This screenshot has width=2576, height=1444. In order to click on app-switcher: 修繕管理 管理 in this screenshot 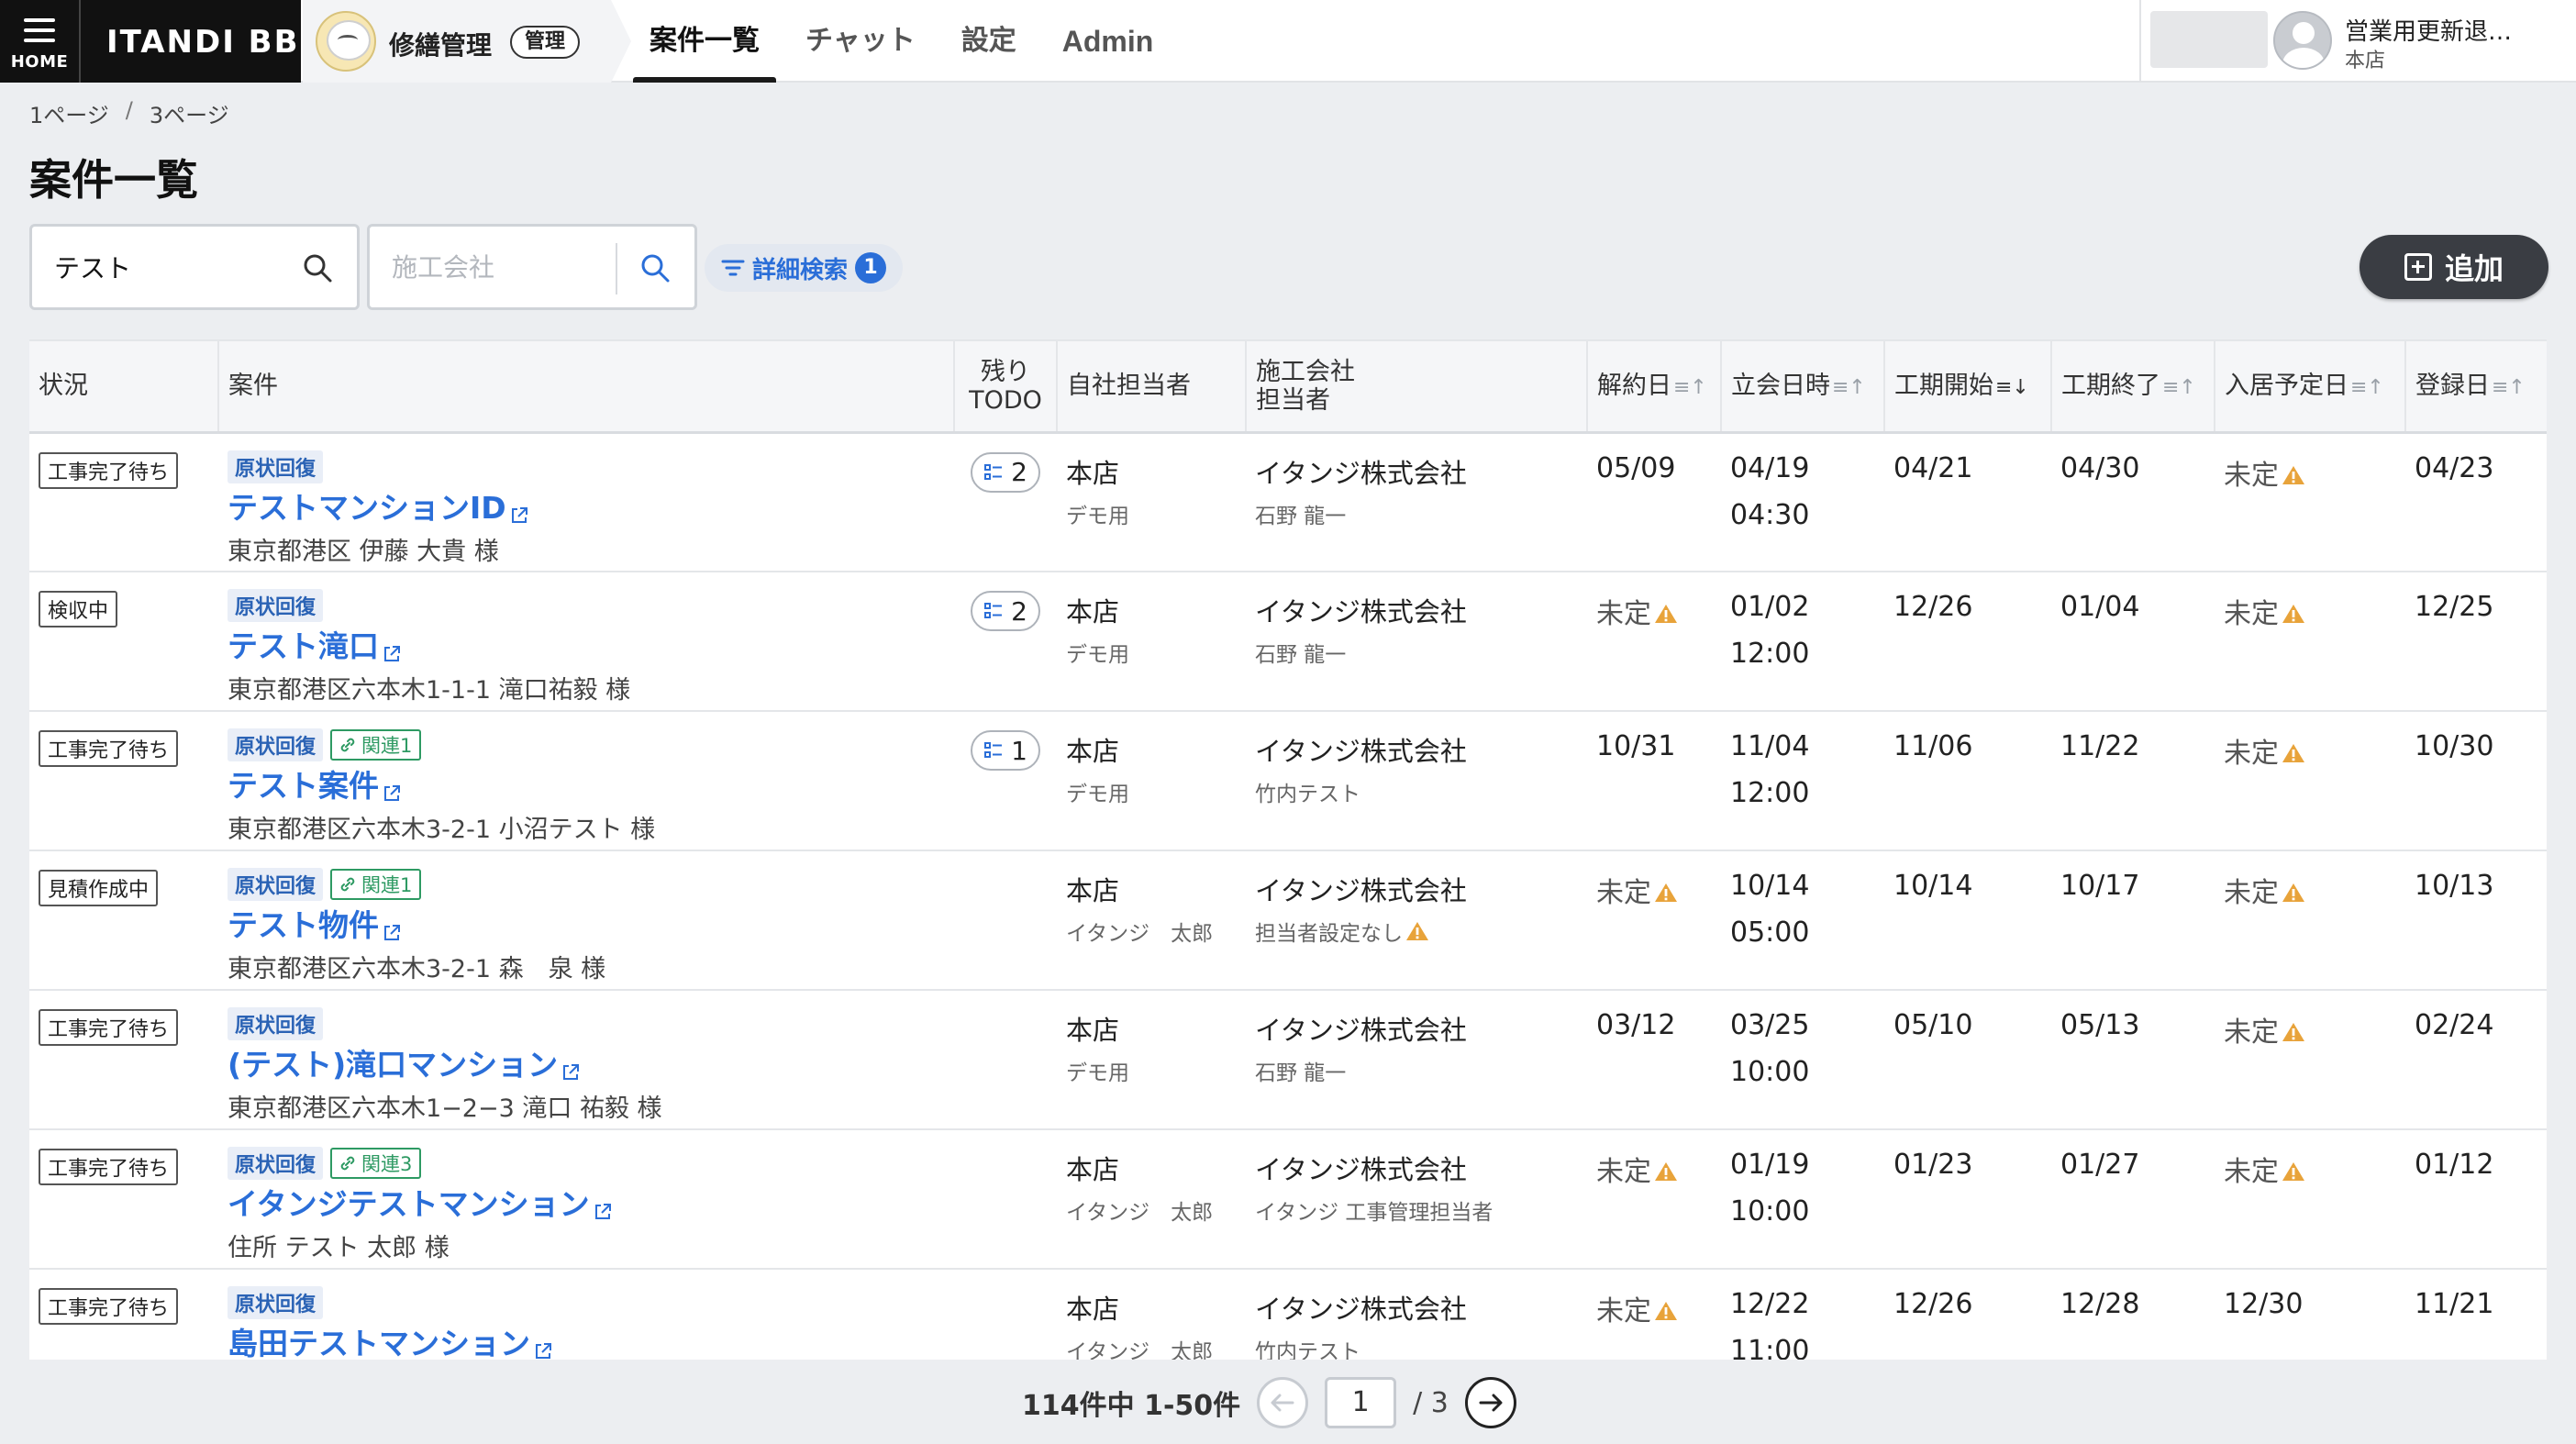, I will do `click(467, 41)`.